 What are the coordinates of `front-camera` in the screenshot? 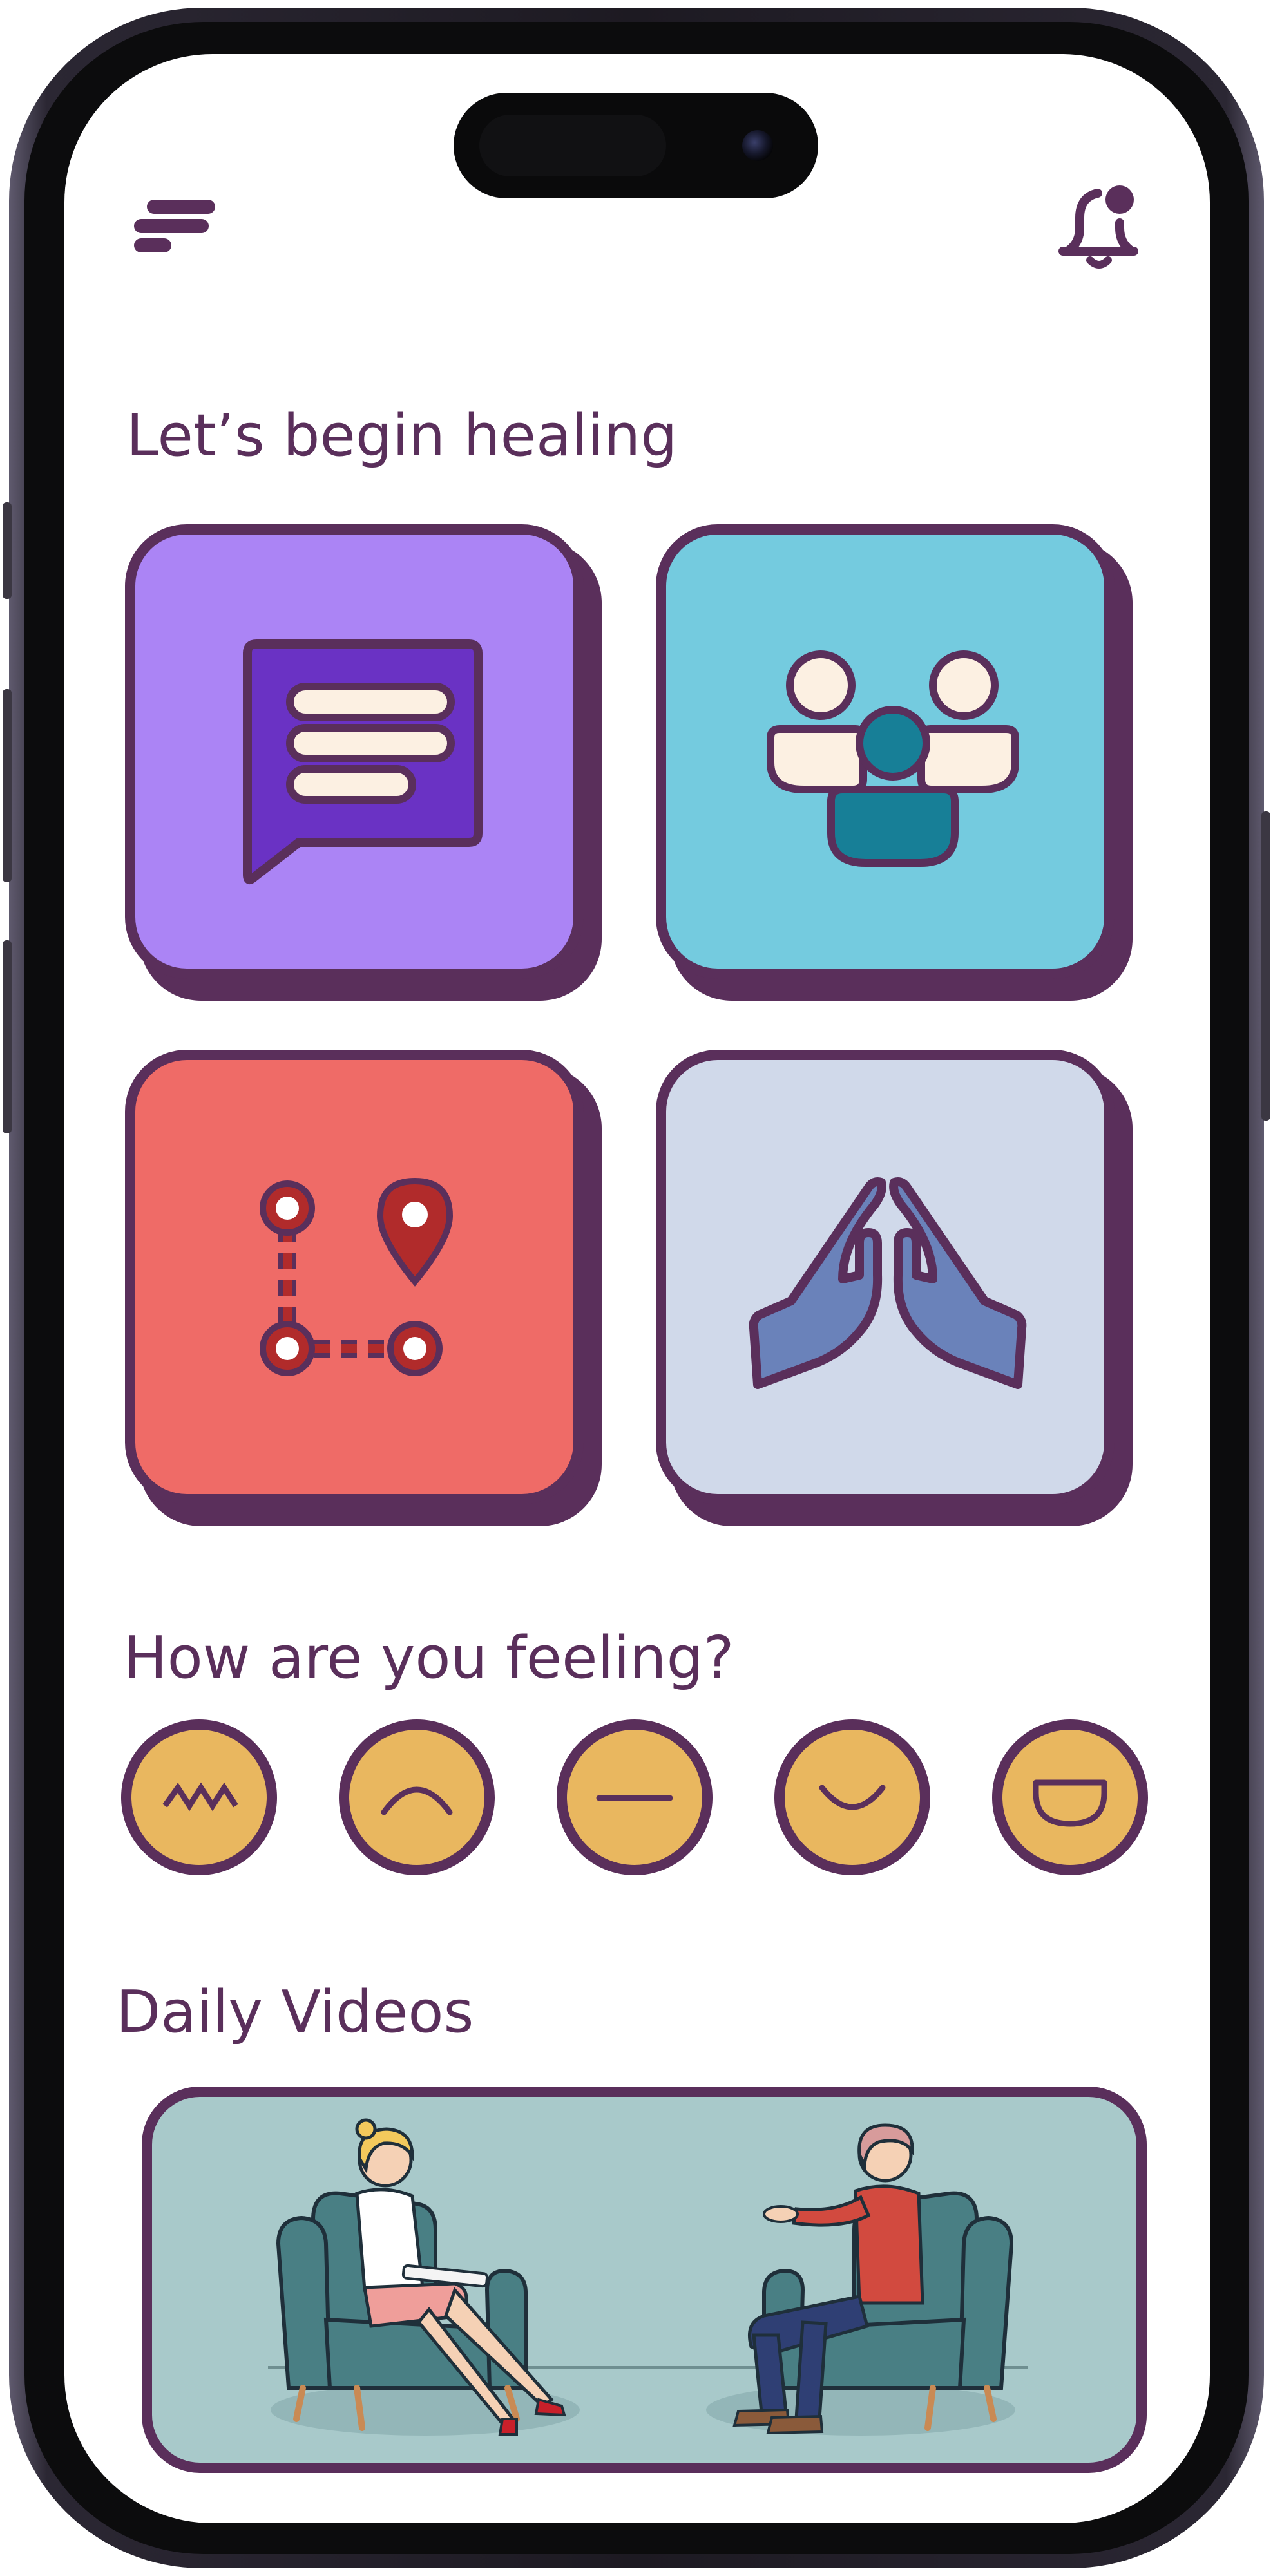 It's located at (758, 145).